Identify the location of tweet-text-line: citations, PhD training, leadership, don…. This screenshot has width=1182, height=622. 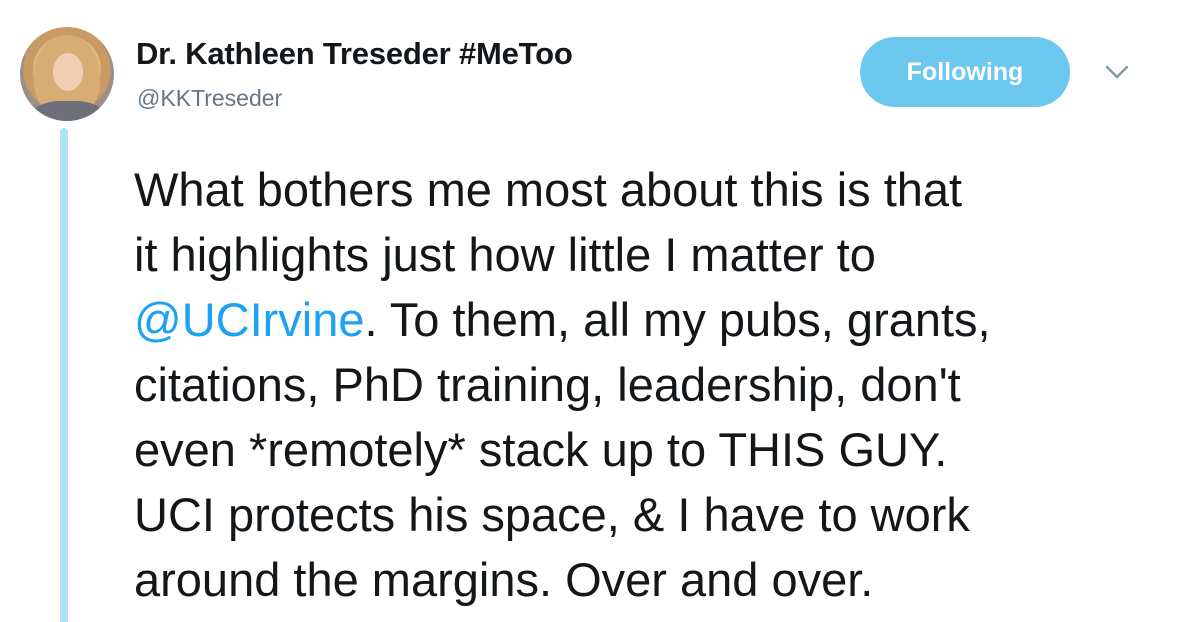
(547, 384).